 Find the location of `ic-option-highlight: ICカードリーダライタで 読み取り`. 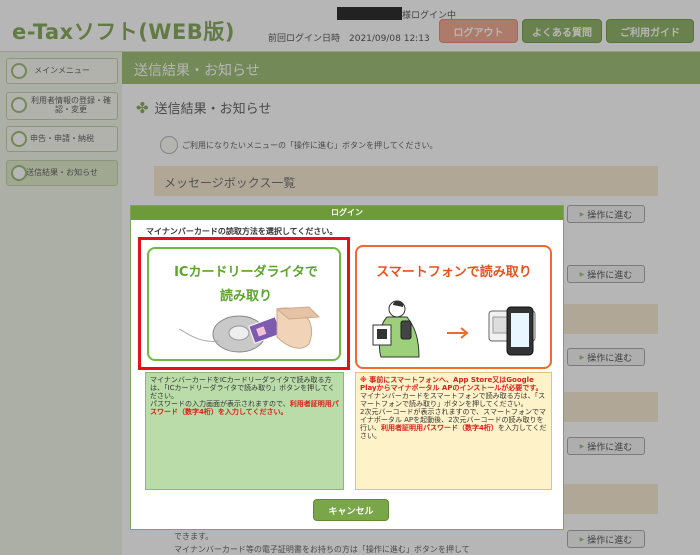

ic-option-highlight: ICカードリーダライタで 読み取り is located at coordinates (244, 303).